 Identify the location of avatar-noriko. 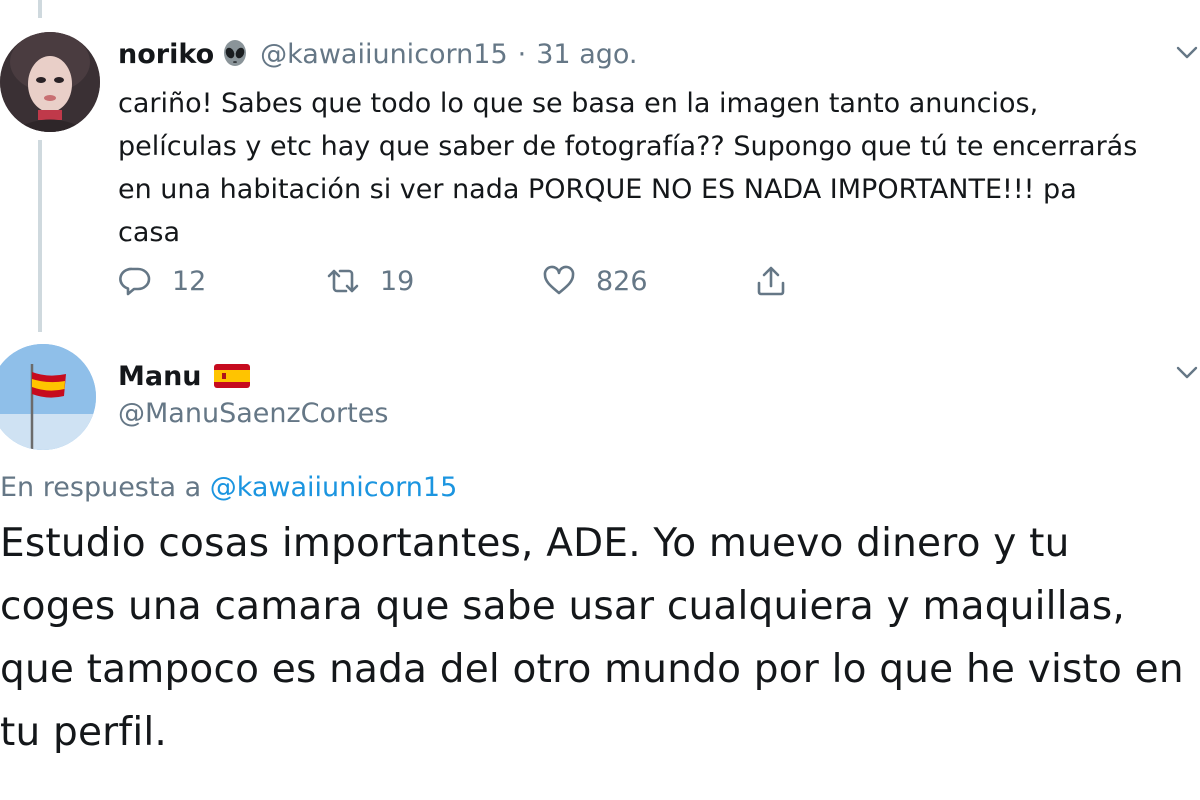
(50, 82).